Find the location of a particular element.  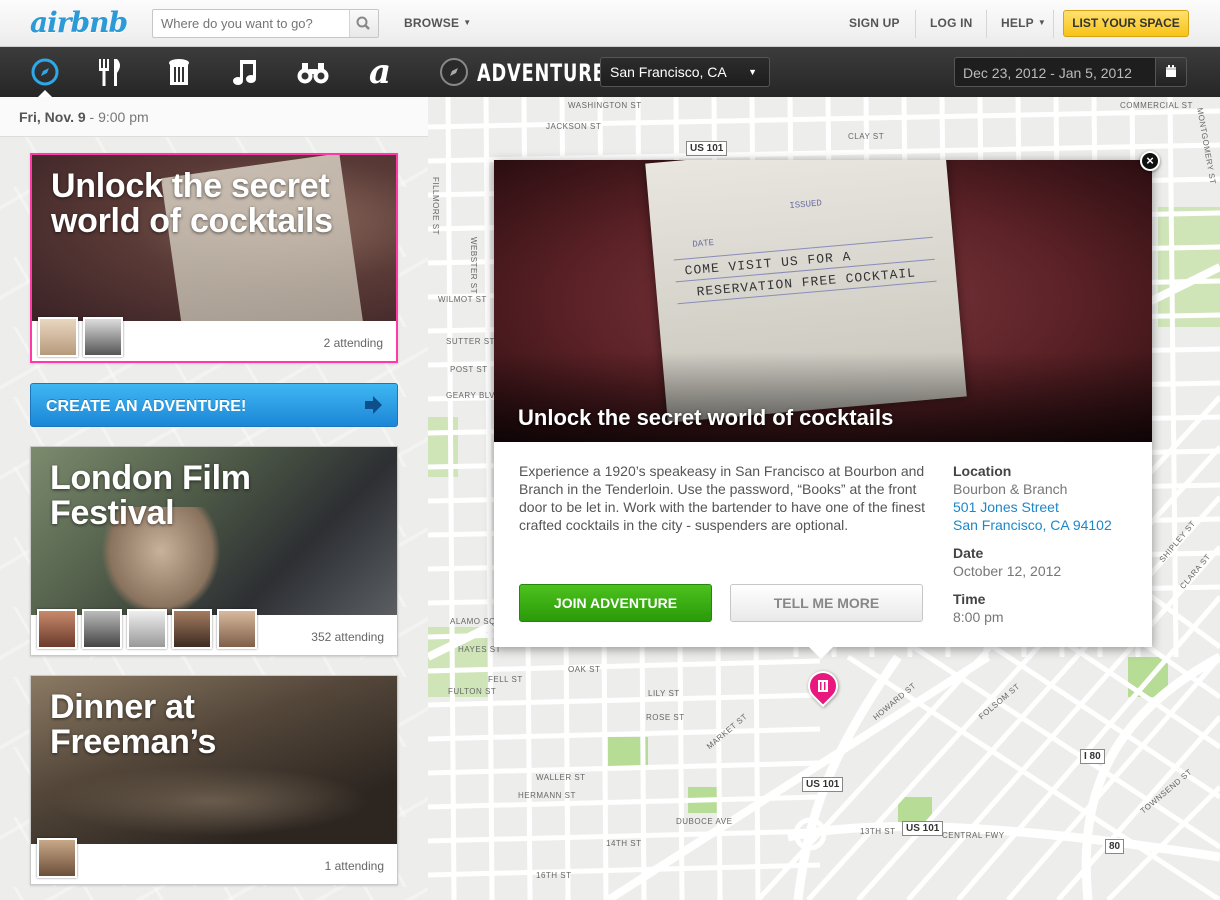

search-icon is located at coordinates (363, 23).